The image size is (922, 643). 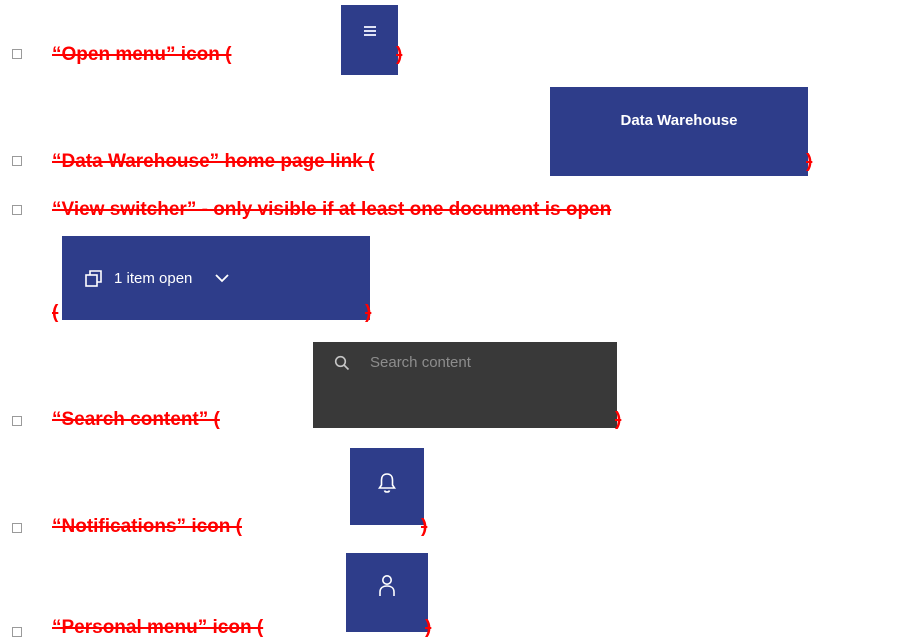 I want to click on user-icon, so click(x=387, y=585).